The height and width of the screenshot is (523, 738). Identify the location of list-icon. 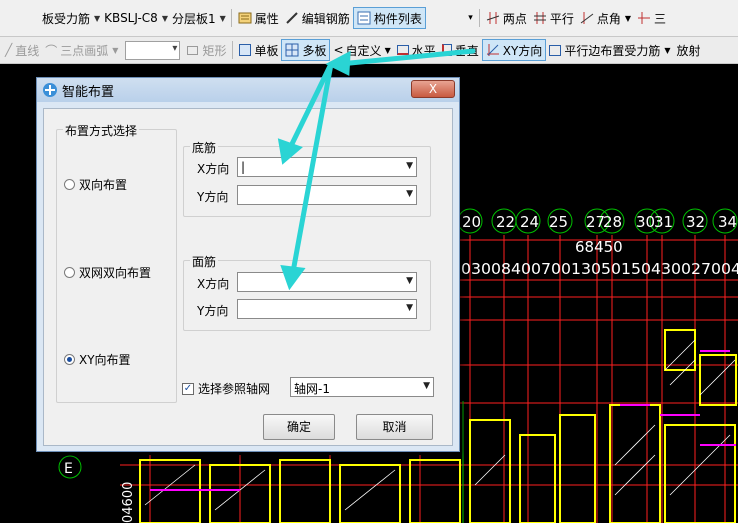
(364, 18).